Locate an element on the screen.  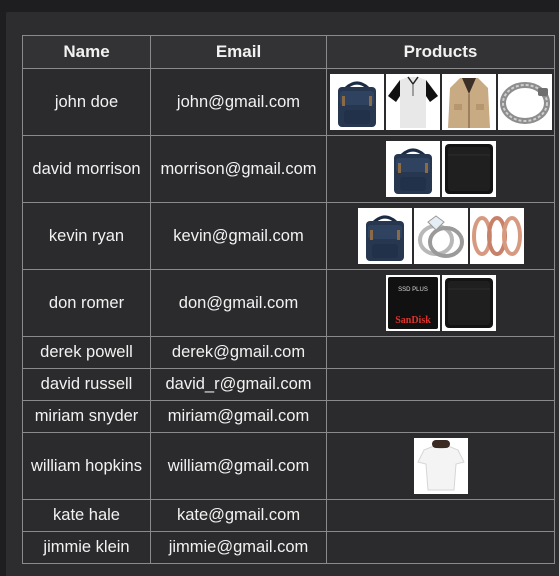
cell-name: derek powell is located at coordinates (86, 352).